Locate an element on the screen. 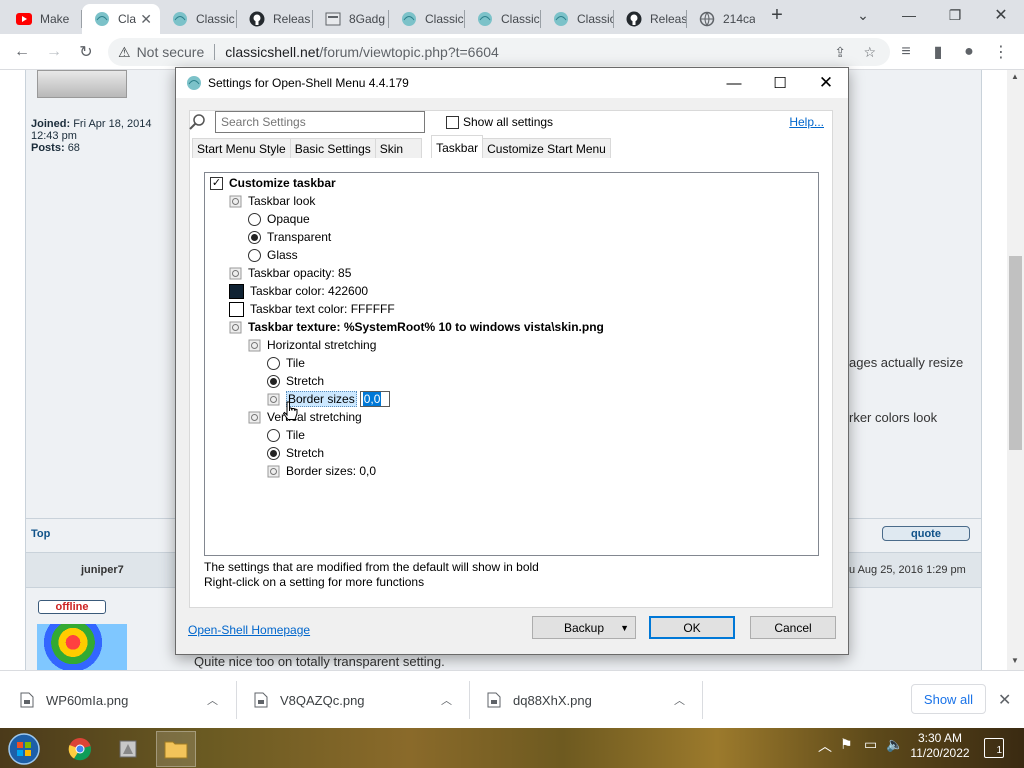  taskbar-clock: 3:30 AM 11/20/2022 is located at coordinates (940, 746).